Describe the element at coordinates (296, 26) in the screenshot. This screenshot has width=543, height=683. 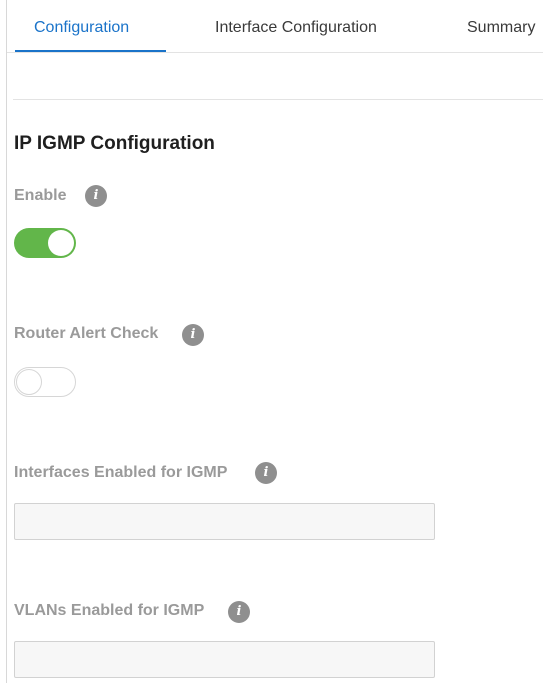
I see `tab-interface-configuration: Interface Configuration` at that location.